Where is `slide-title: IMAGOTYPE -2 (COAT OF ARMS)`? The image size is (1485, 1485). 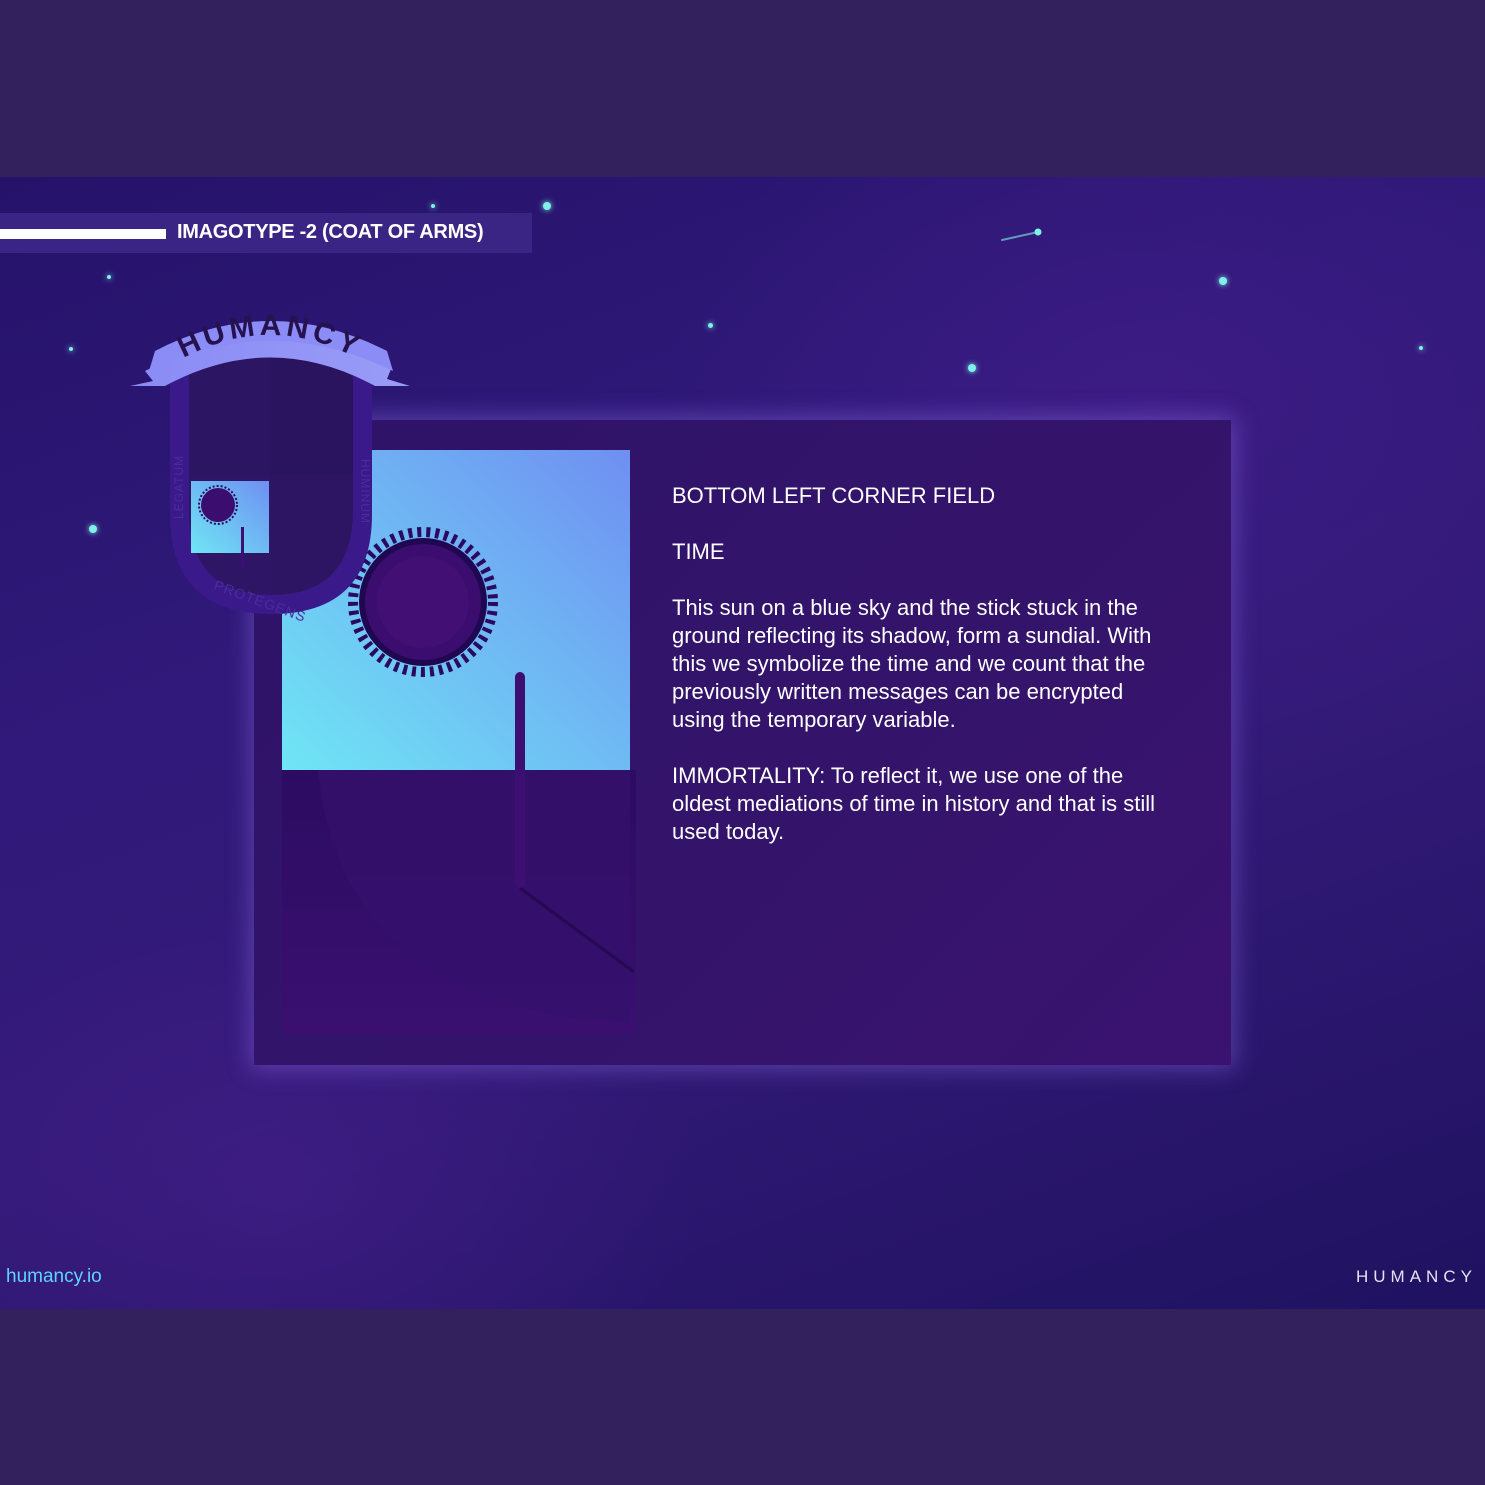 slide-title: IMAGOTYPE -2 (COAT OF ARMS) is located at coordinates (330, 232).